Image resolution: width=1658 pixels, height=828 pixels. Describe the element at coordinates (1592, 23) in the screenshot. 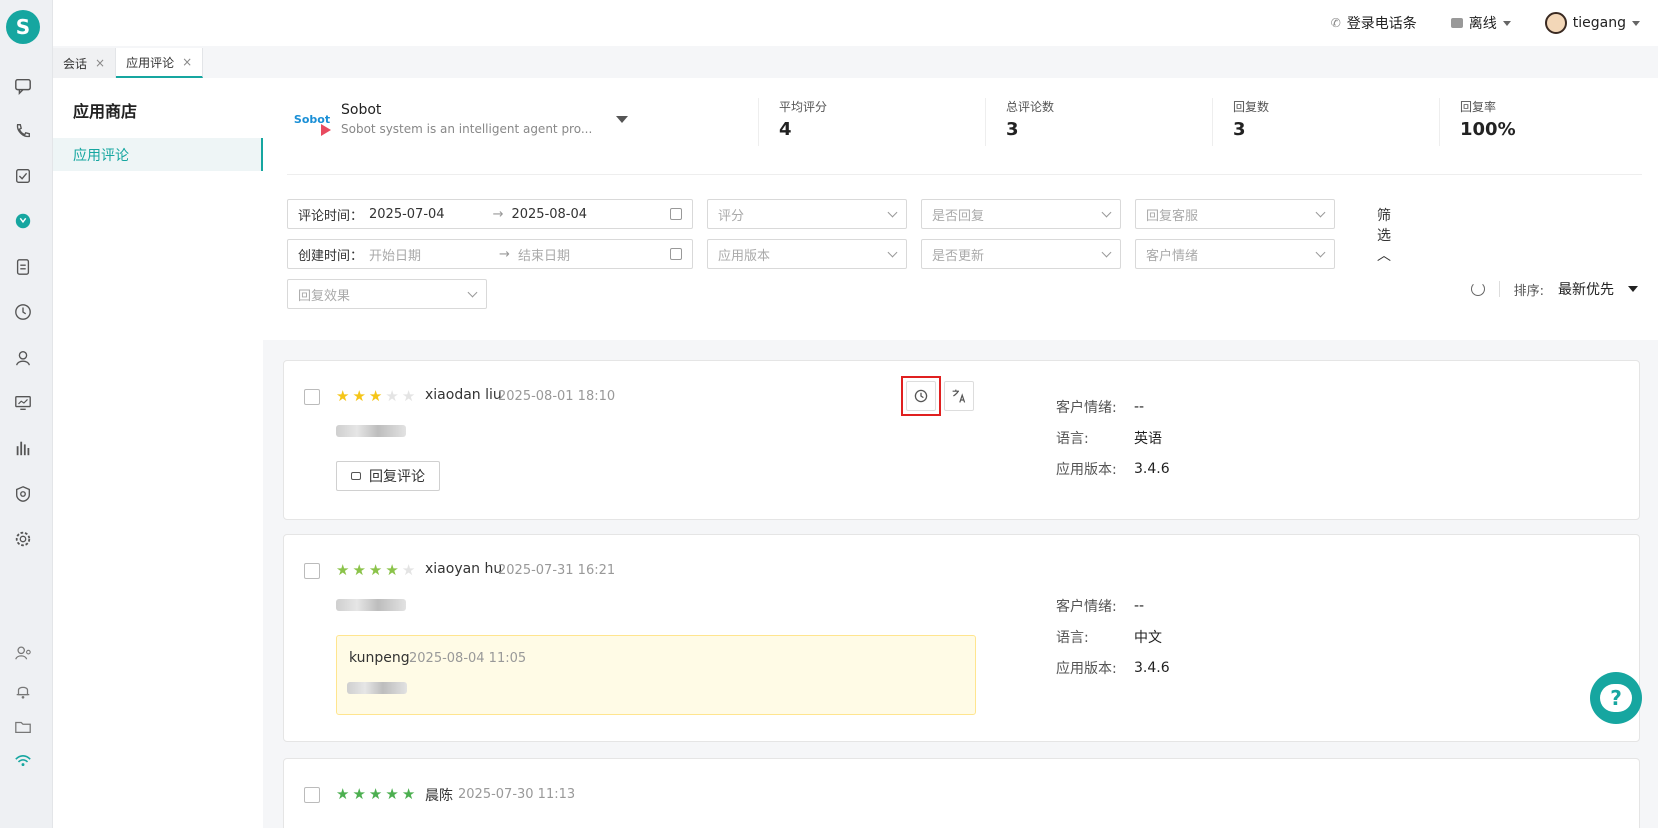

I see `user-menu: tiegang` at that location.